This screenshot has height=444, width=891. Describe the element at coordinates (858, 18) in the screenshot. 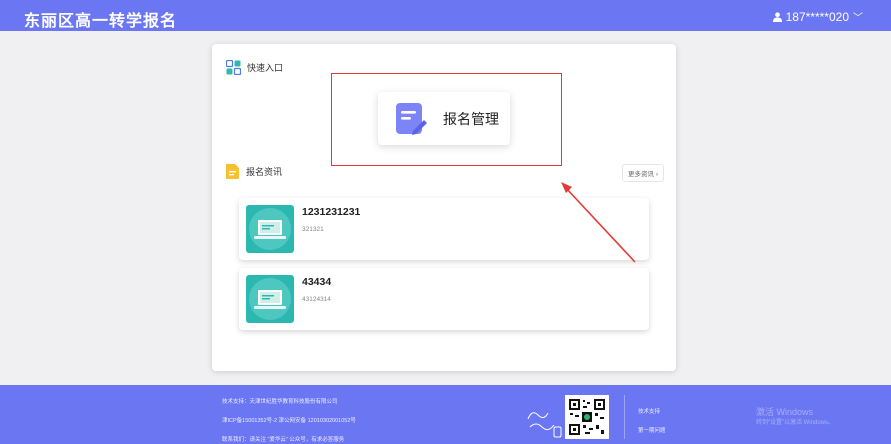

I see `chevron-down-icon: ﹀` at that location.